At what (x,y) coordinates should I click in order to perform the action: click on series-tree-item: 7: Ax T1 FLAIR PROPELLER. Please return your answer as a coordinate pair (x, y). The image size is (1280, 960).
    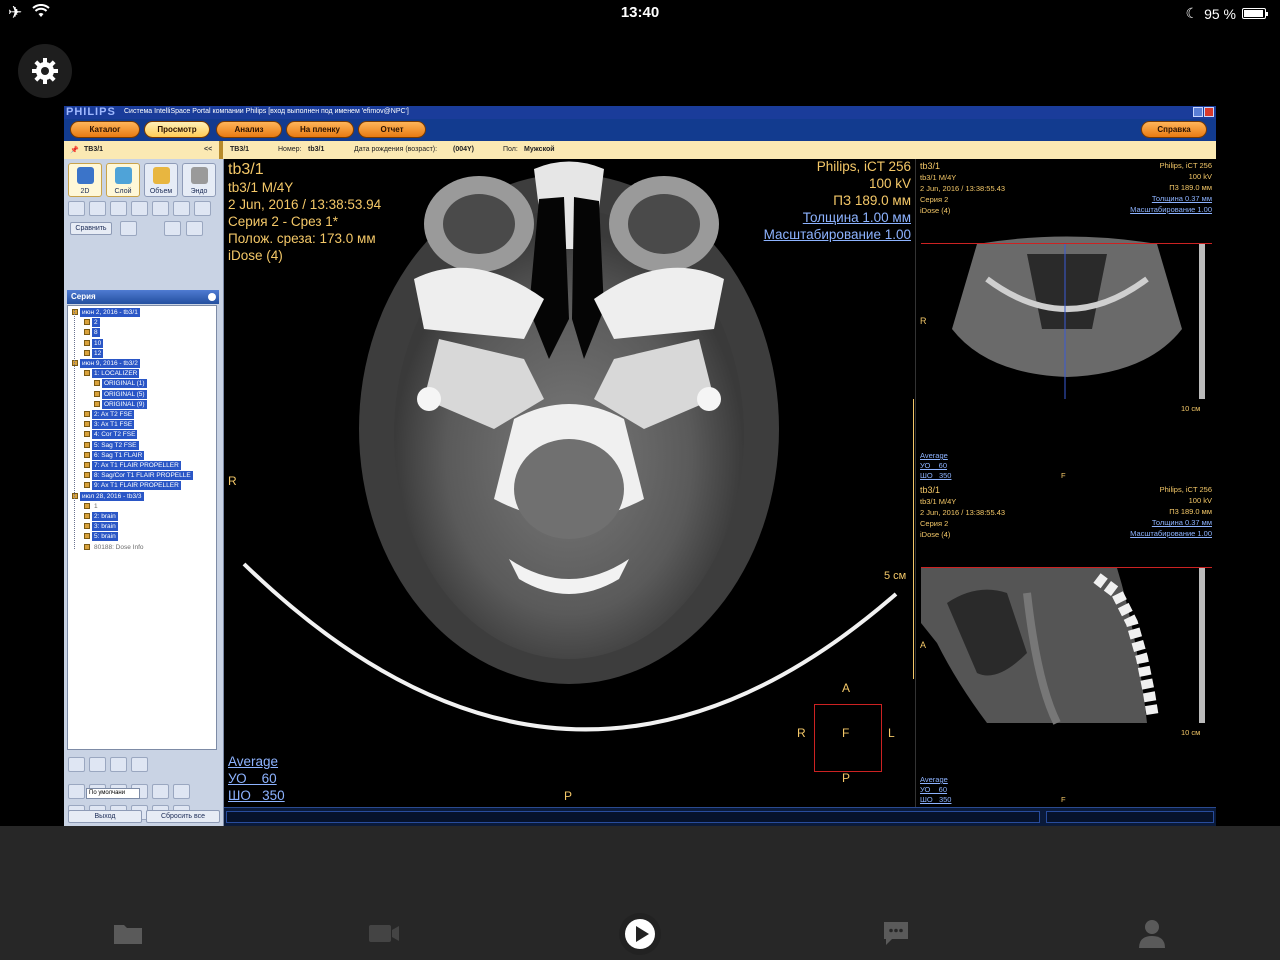
    Looking at the image, I should click on (136, 465).